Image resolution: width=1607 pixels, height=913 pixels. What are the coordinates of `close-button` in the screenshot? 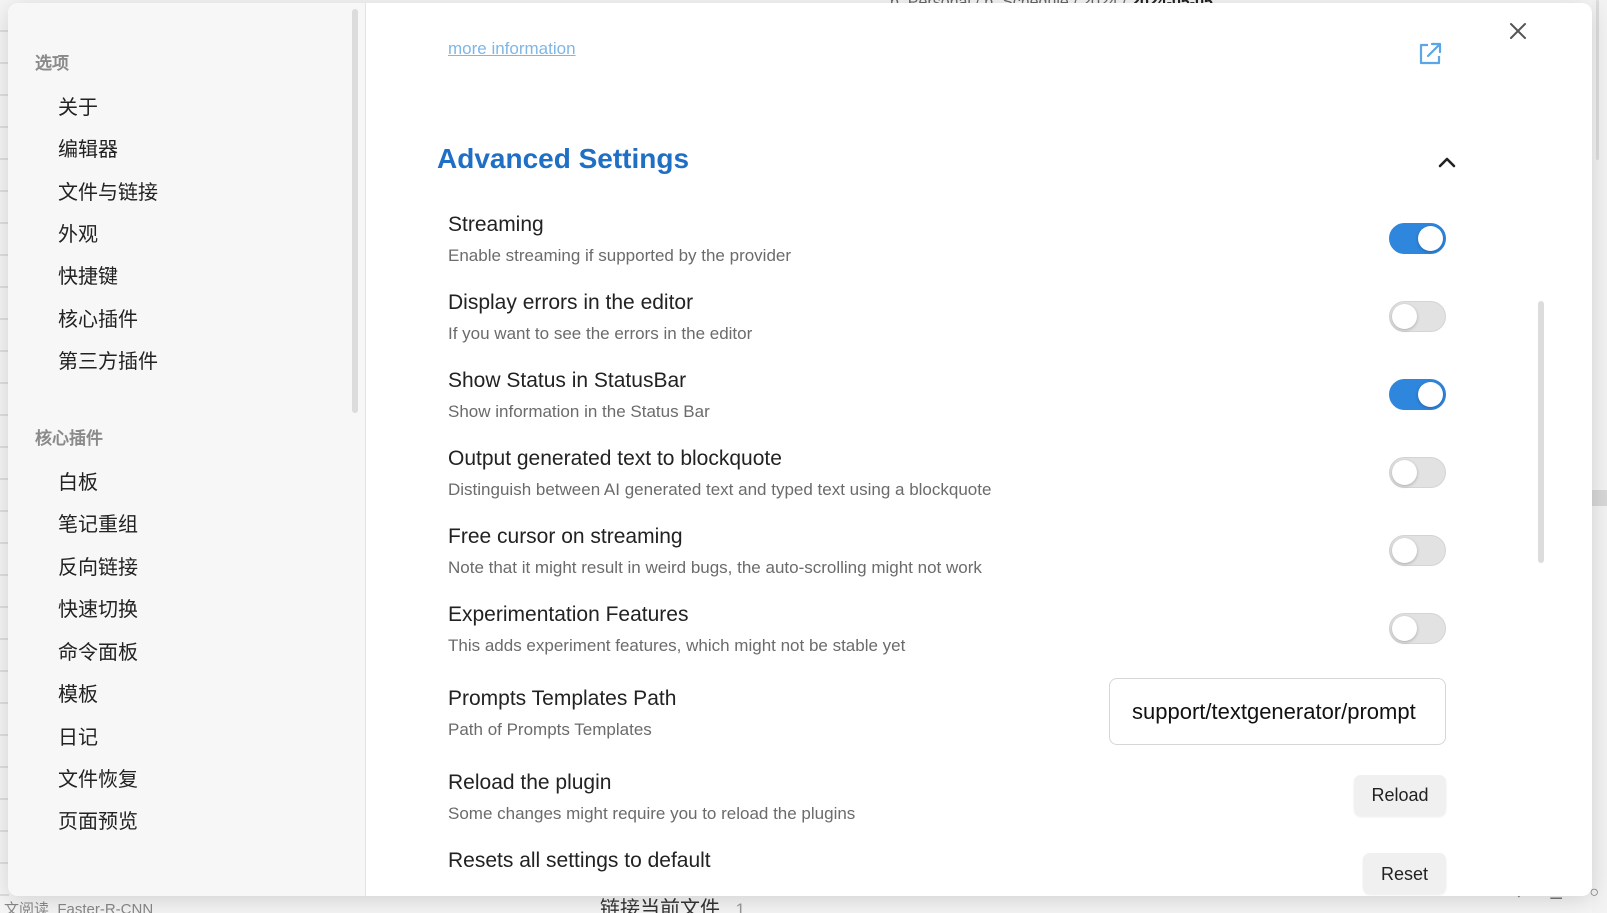 It's located at (1518, 31).